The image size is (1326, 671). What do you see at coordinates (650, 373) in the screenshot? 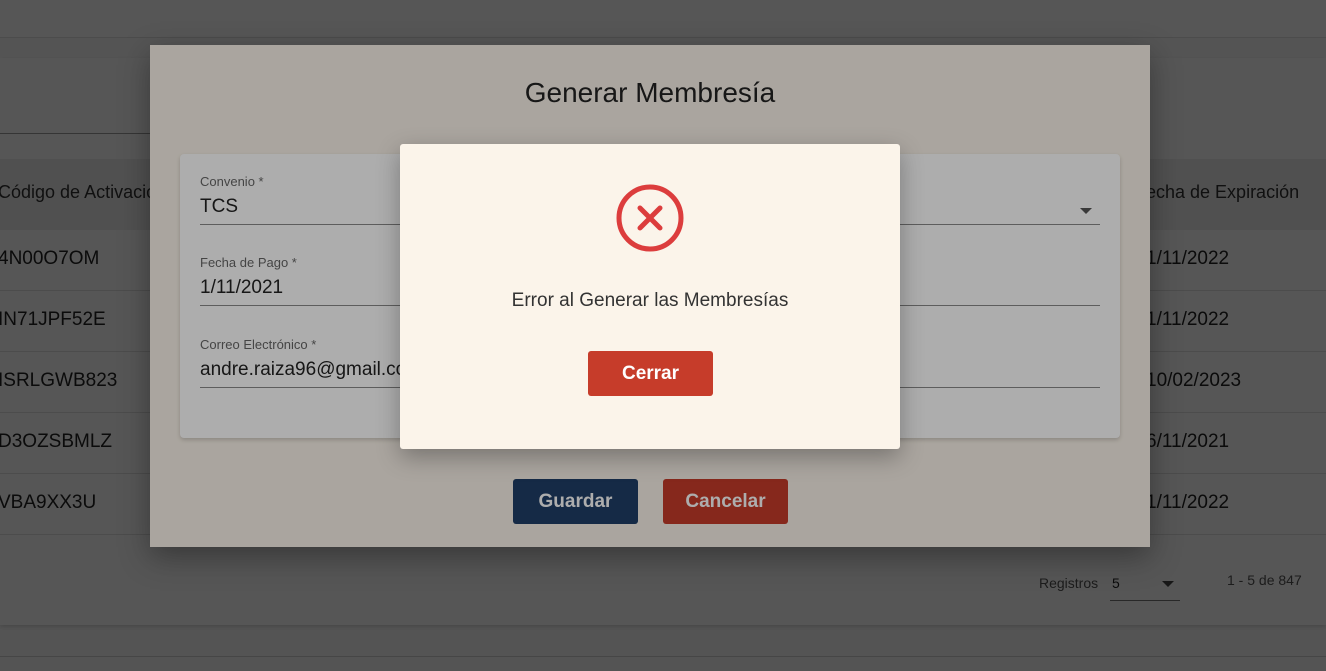
I see `close-button: Cerrar` at bounding box center [650, 373].